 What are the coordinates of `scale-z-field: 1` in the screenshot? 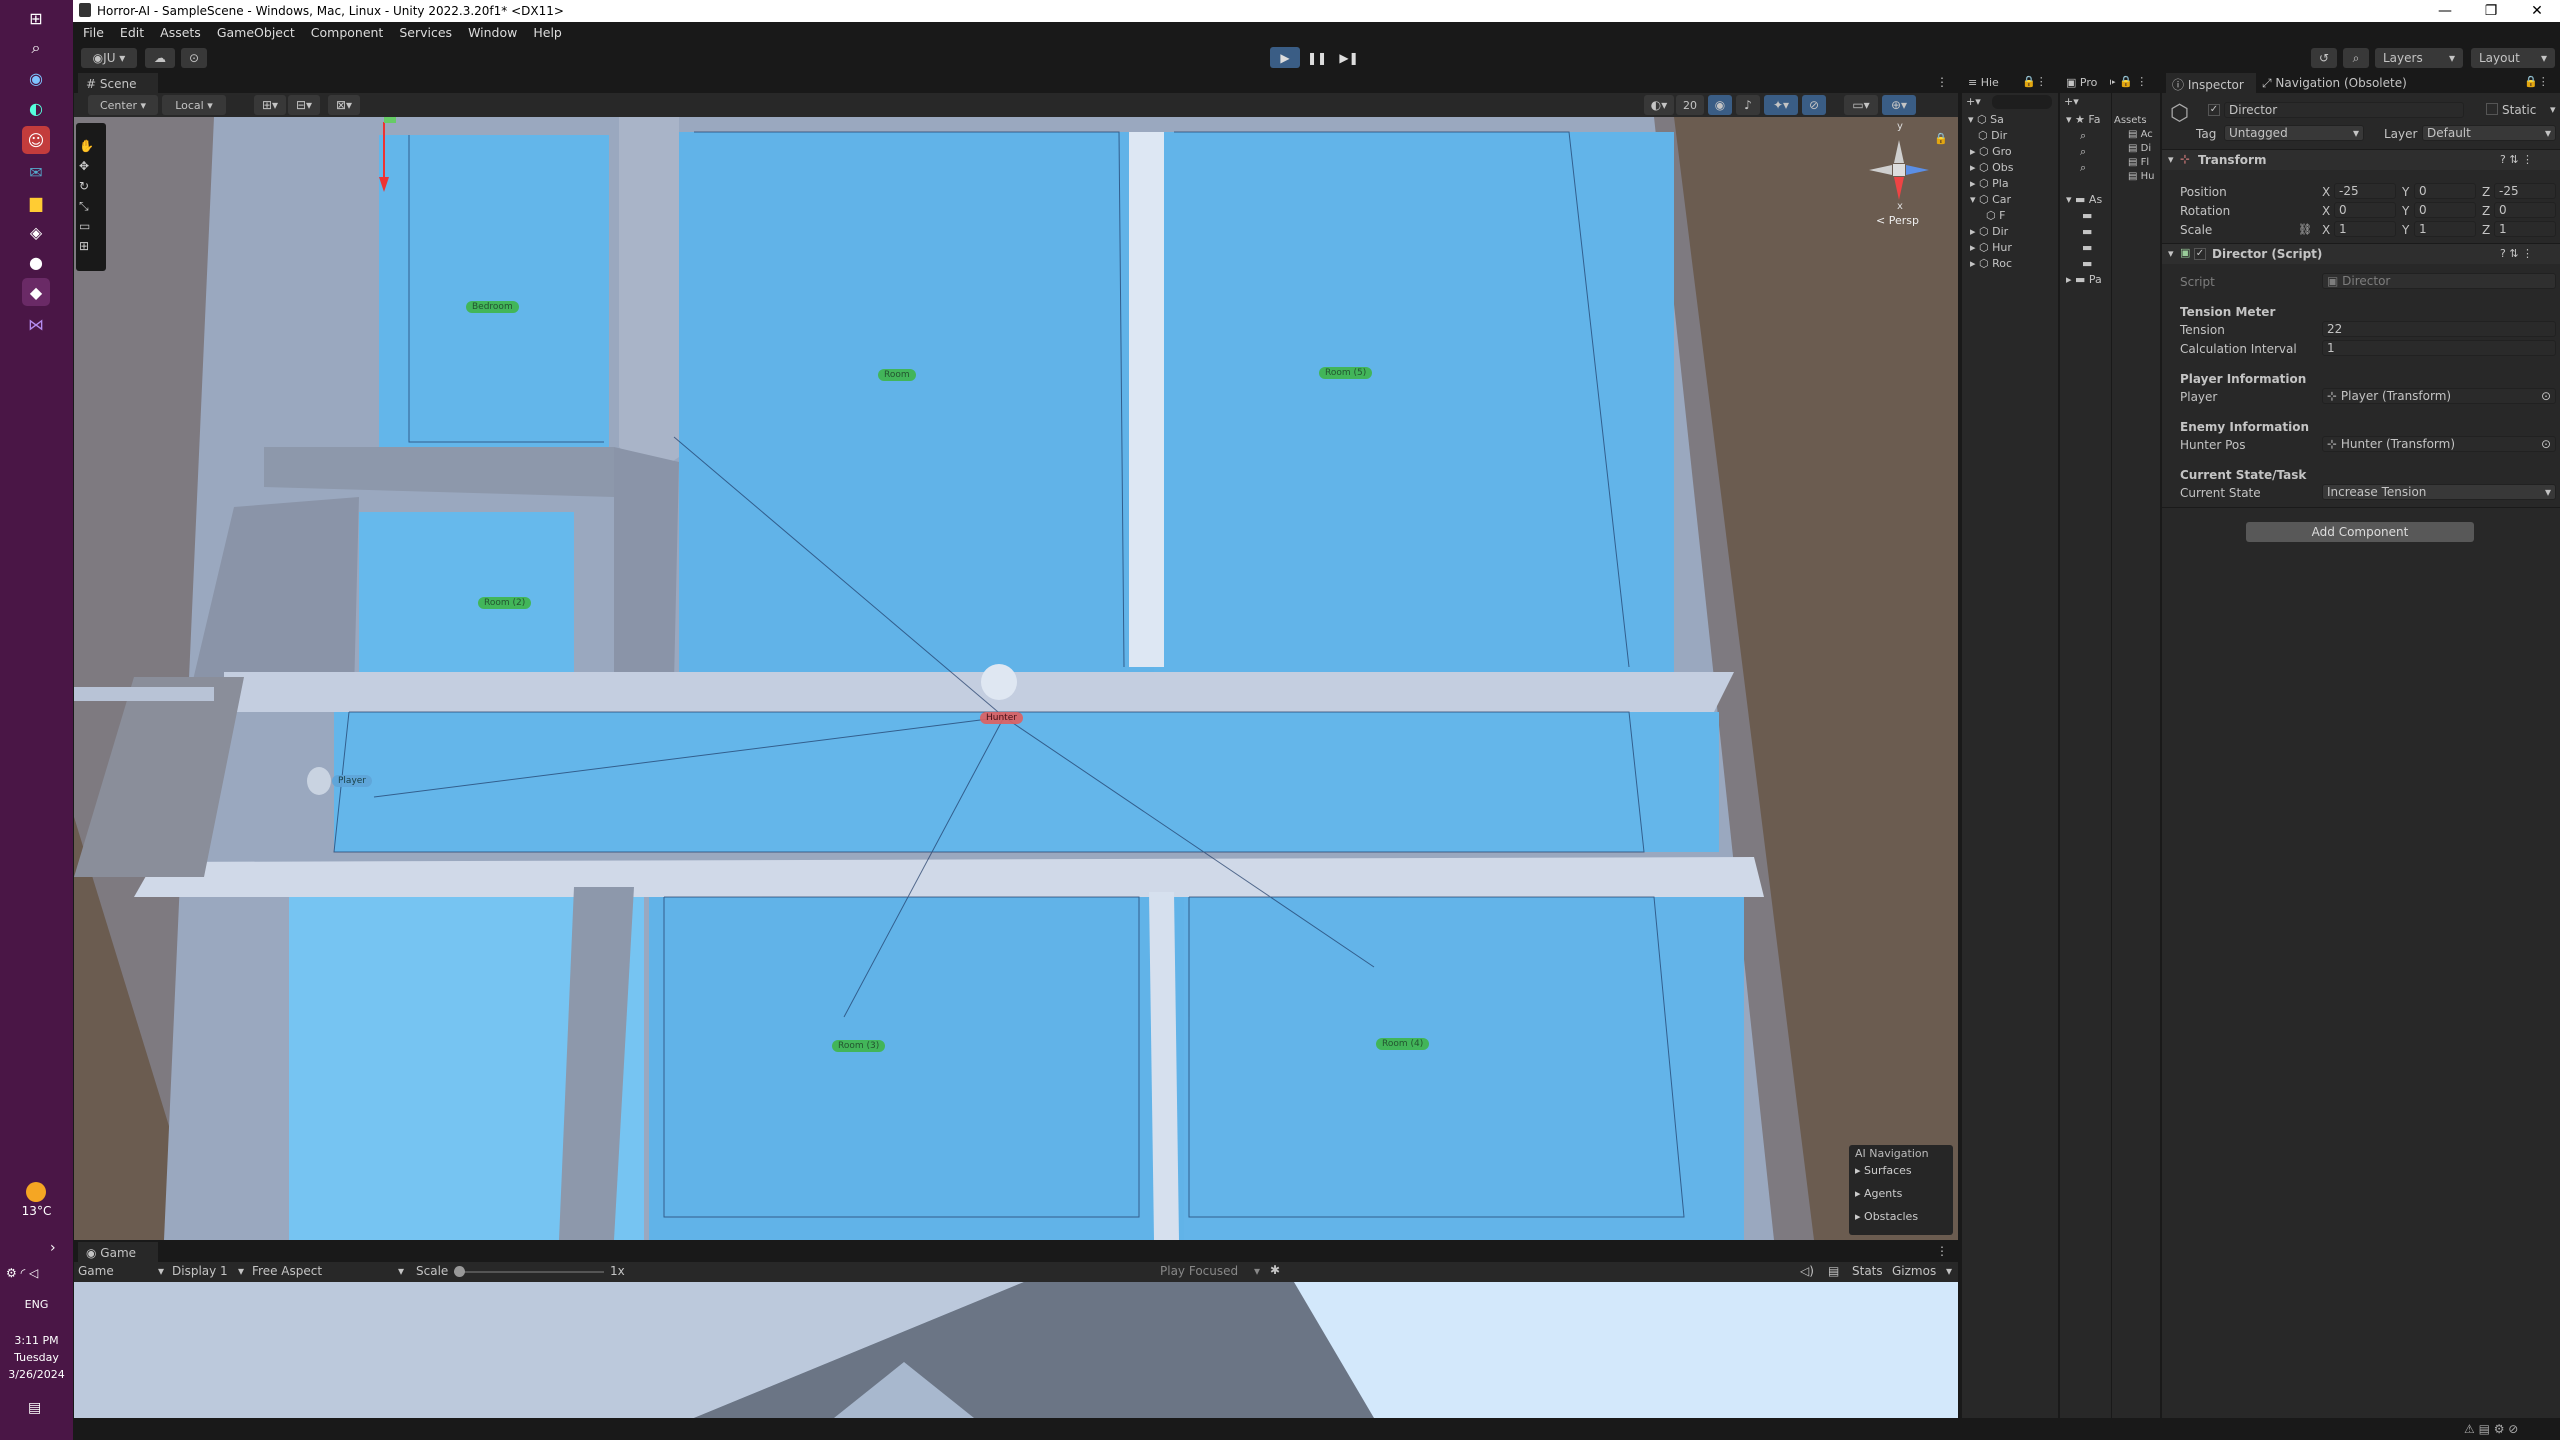 It's located at (2525, 229).